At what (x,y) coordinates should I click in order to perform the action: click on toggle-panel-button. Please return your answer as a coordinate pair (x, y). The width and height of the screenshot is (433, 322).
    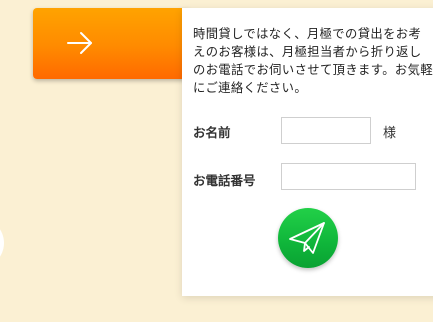
    Looking at the image, I should click on (111, 43).